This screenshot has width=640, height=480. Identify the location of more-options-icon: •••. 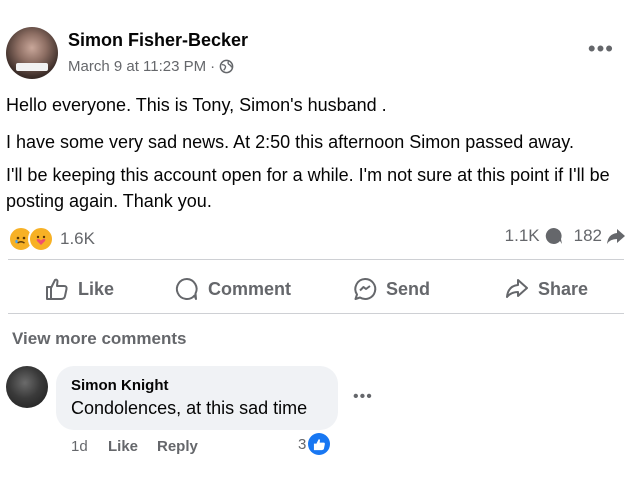
(601, 49).